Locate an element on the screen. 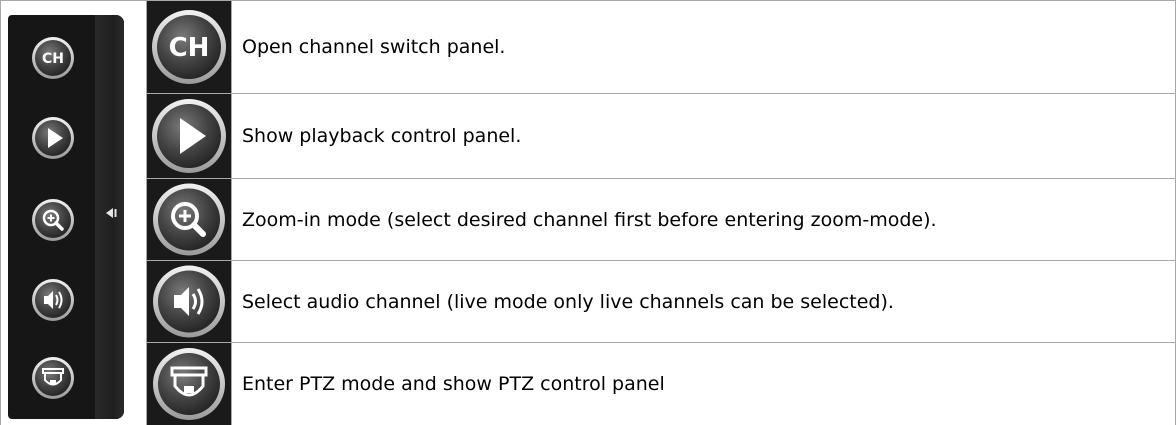  zoom-in-button is located at coordinates (53, 220).